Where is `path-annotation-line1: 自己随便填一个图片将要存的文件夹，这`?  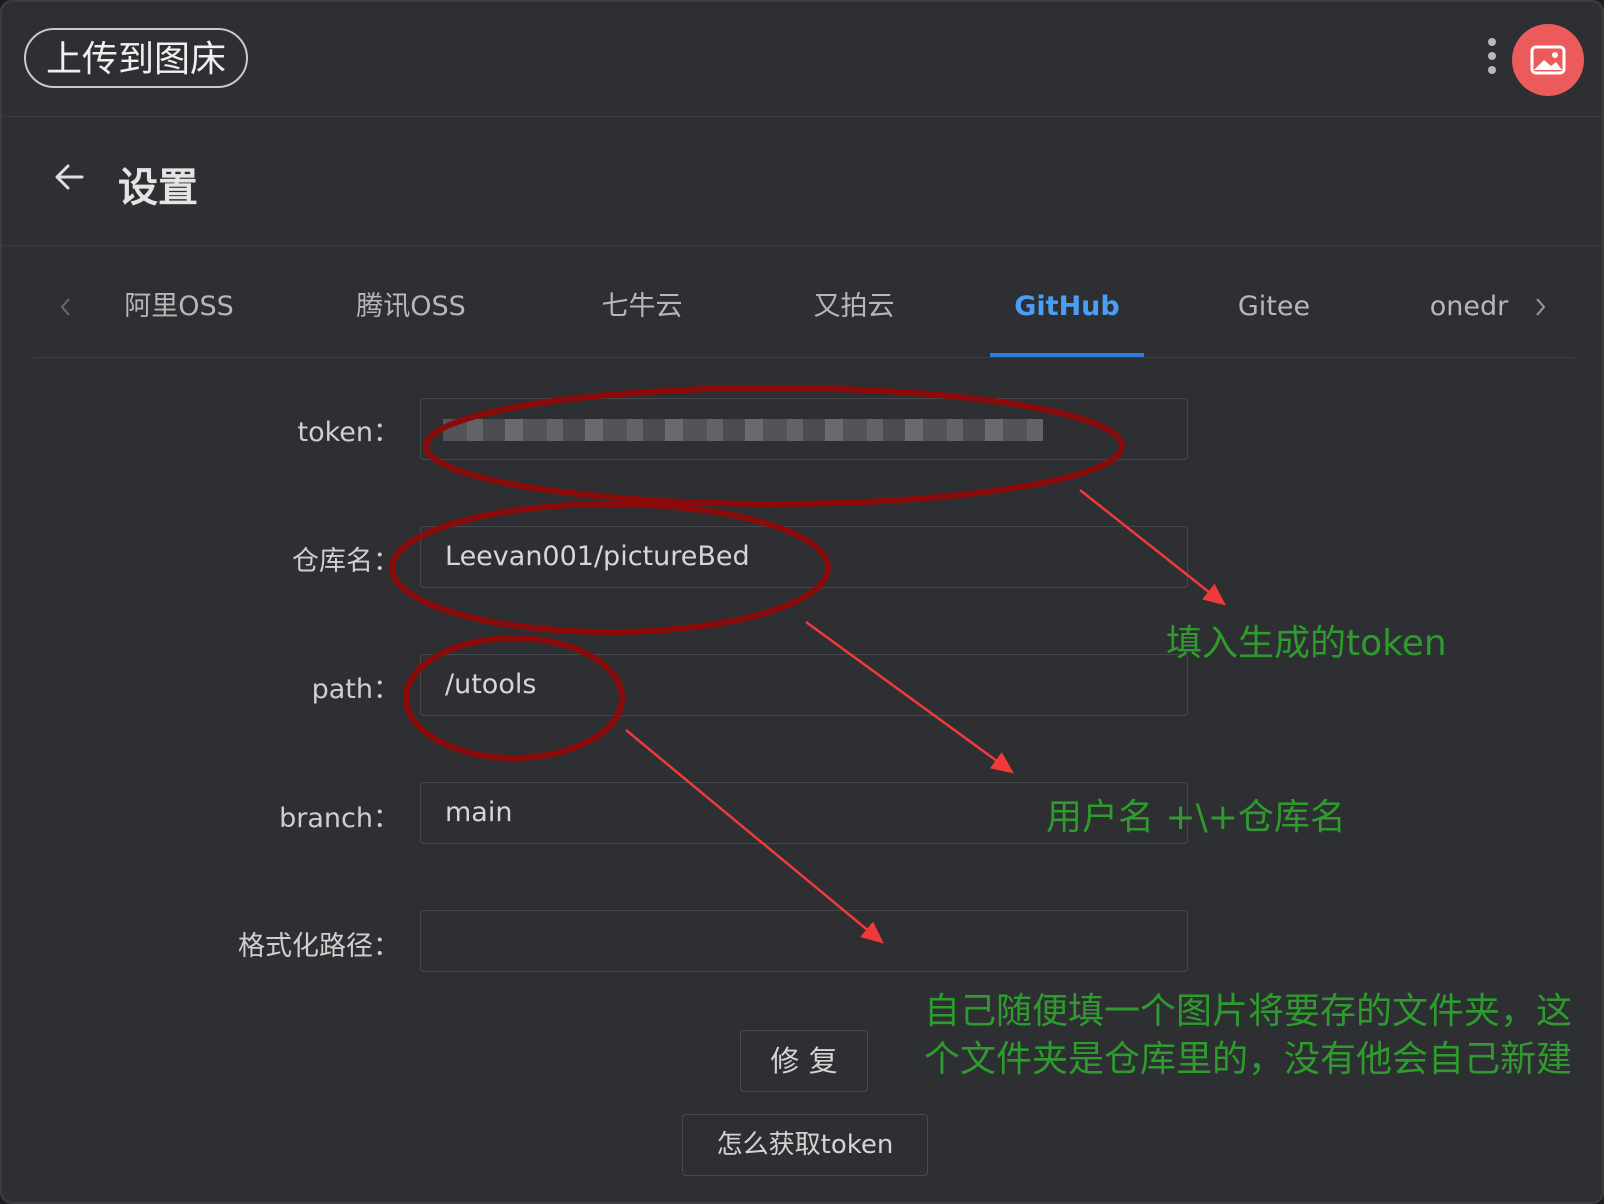 path-annotation-line1: 自己随便填一个图片将要存的文件夹，这 is located at coordinates (1248, 1011).